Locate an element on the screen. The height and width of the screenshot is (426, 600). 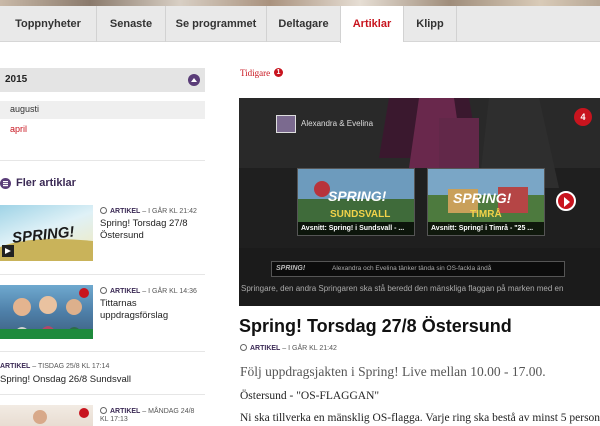
article-title-link: Spring! Onsdag 26/8 Sundsvall is located at coordinates (102, 380).